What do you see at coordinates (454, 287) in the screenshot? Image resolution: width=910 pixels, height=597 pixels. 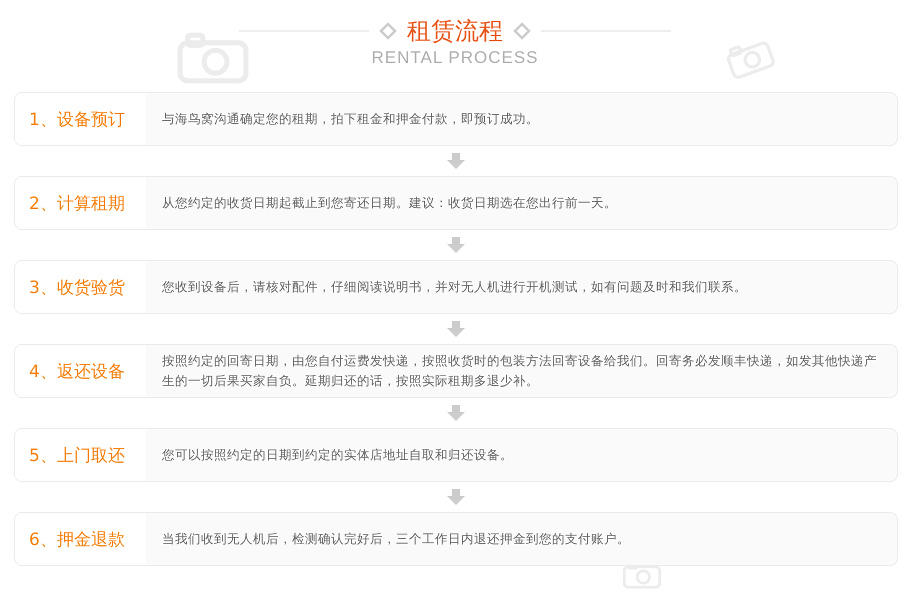 I see `step-description: 您收到设备后，请核对配件，仔细阅读说明书，并对无人机进行开机测试，如有问题及时和我们联系。` at bounding box center [454, 287].